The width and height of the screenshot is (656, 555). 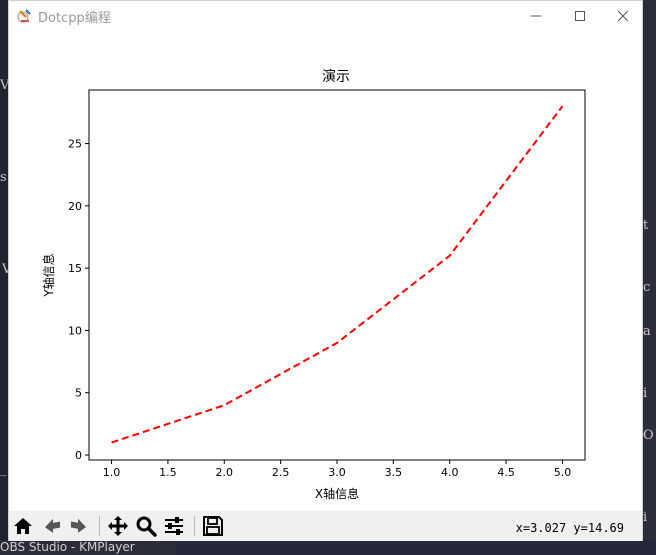 I want to click on zoom-button, so click(x=146, y=526).